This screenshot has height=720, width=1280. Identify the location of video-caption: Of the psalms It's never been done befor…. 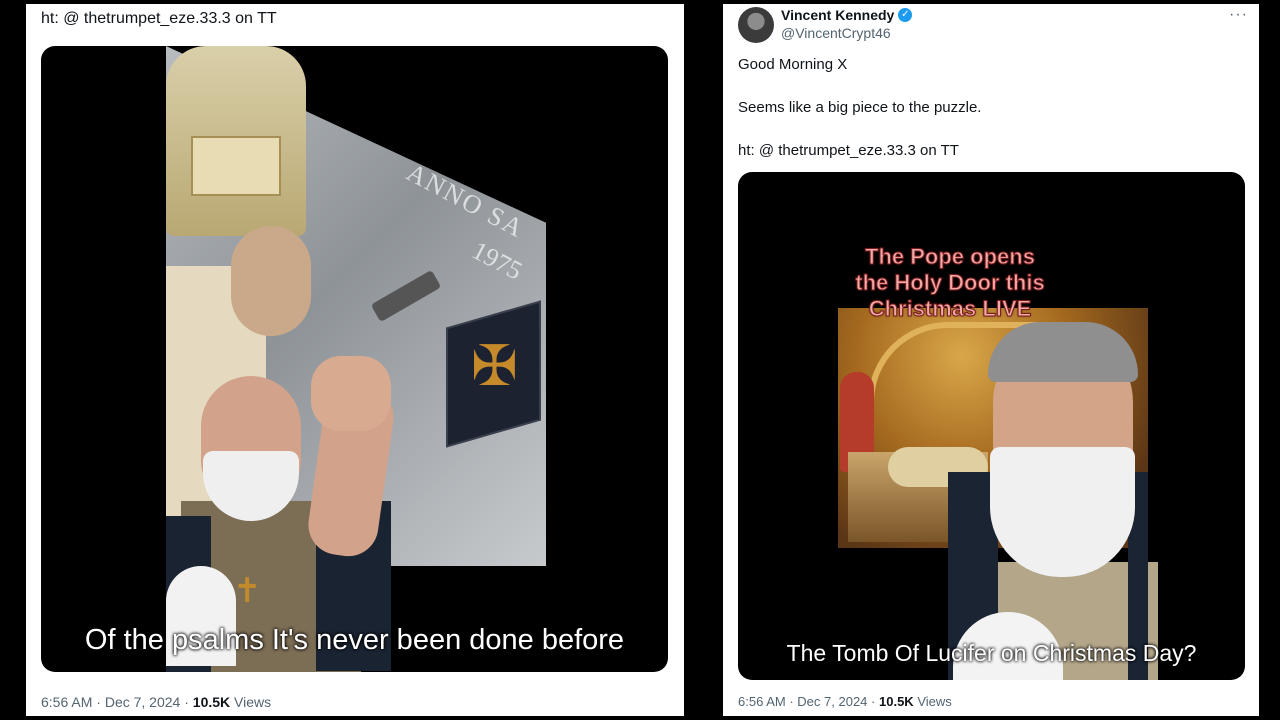
(354, 640).